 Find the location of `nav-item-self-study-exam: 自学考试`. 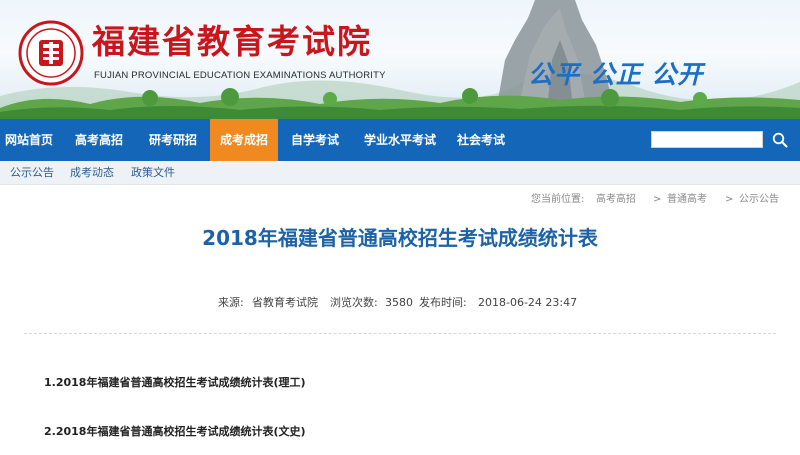

nav-item-self-study-exam: 自学考试 is located at coordinates (315, 140).